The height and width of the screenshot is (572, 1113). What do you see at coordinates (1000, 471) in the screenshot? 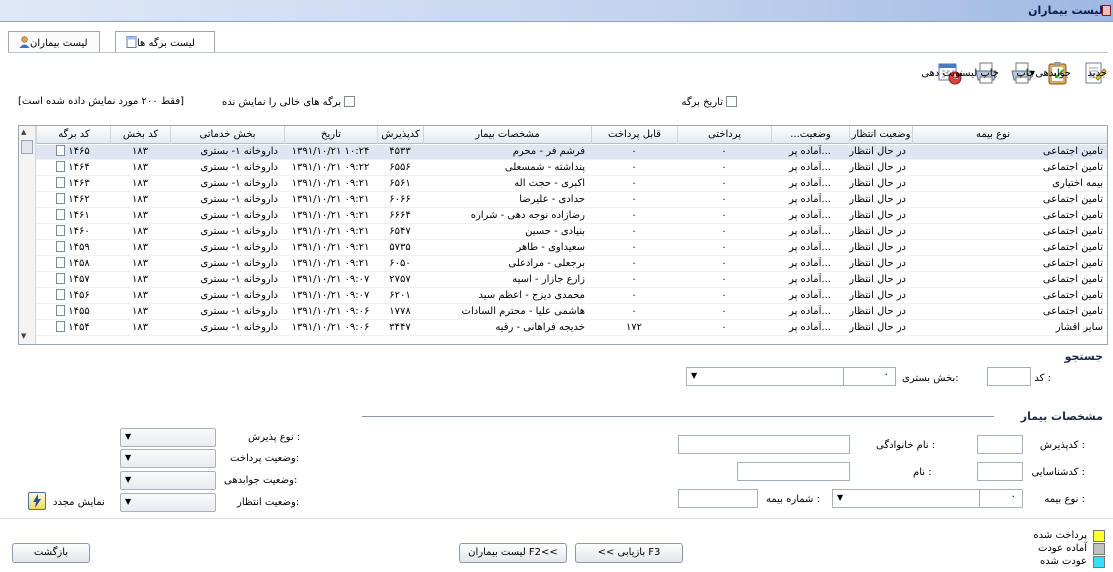
I see `id-code-input` at bounding box center [1000, 471].